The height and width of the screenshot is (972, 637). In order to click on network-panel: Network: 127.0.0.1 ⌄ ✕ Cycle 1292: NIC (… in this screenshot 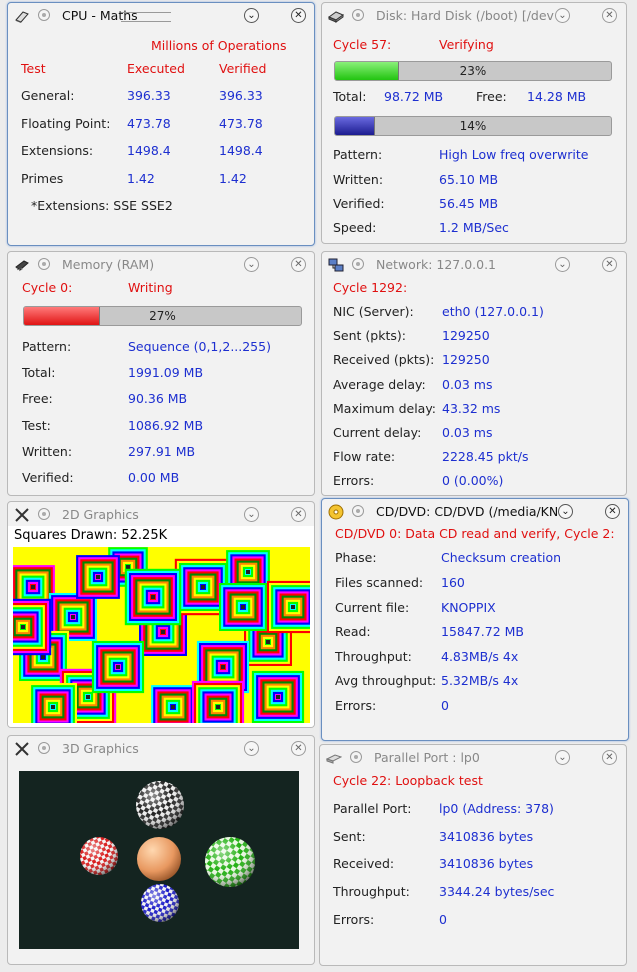, I will do `click(474, 373)`.